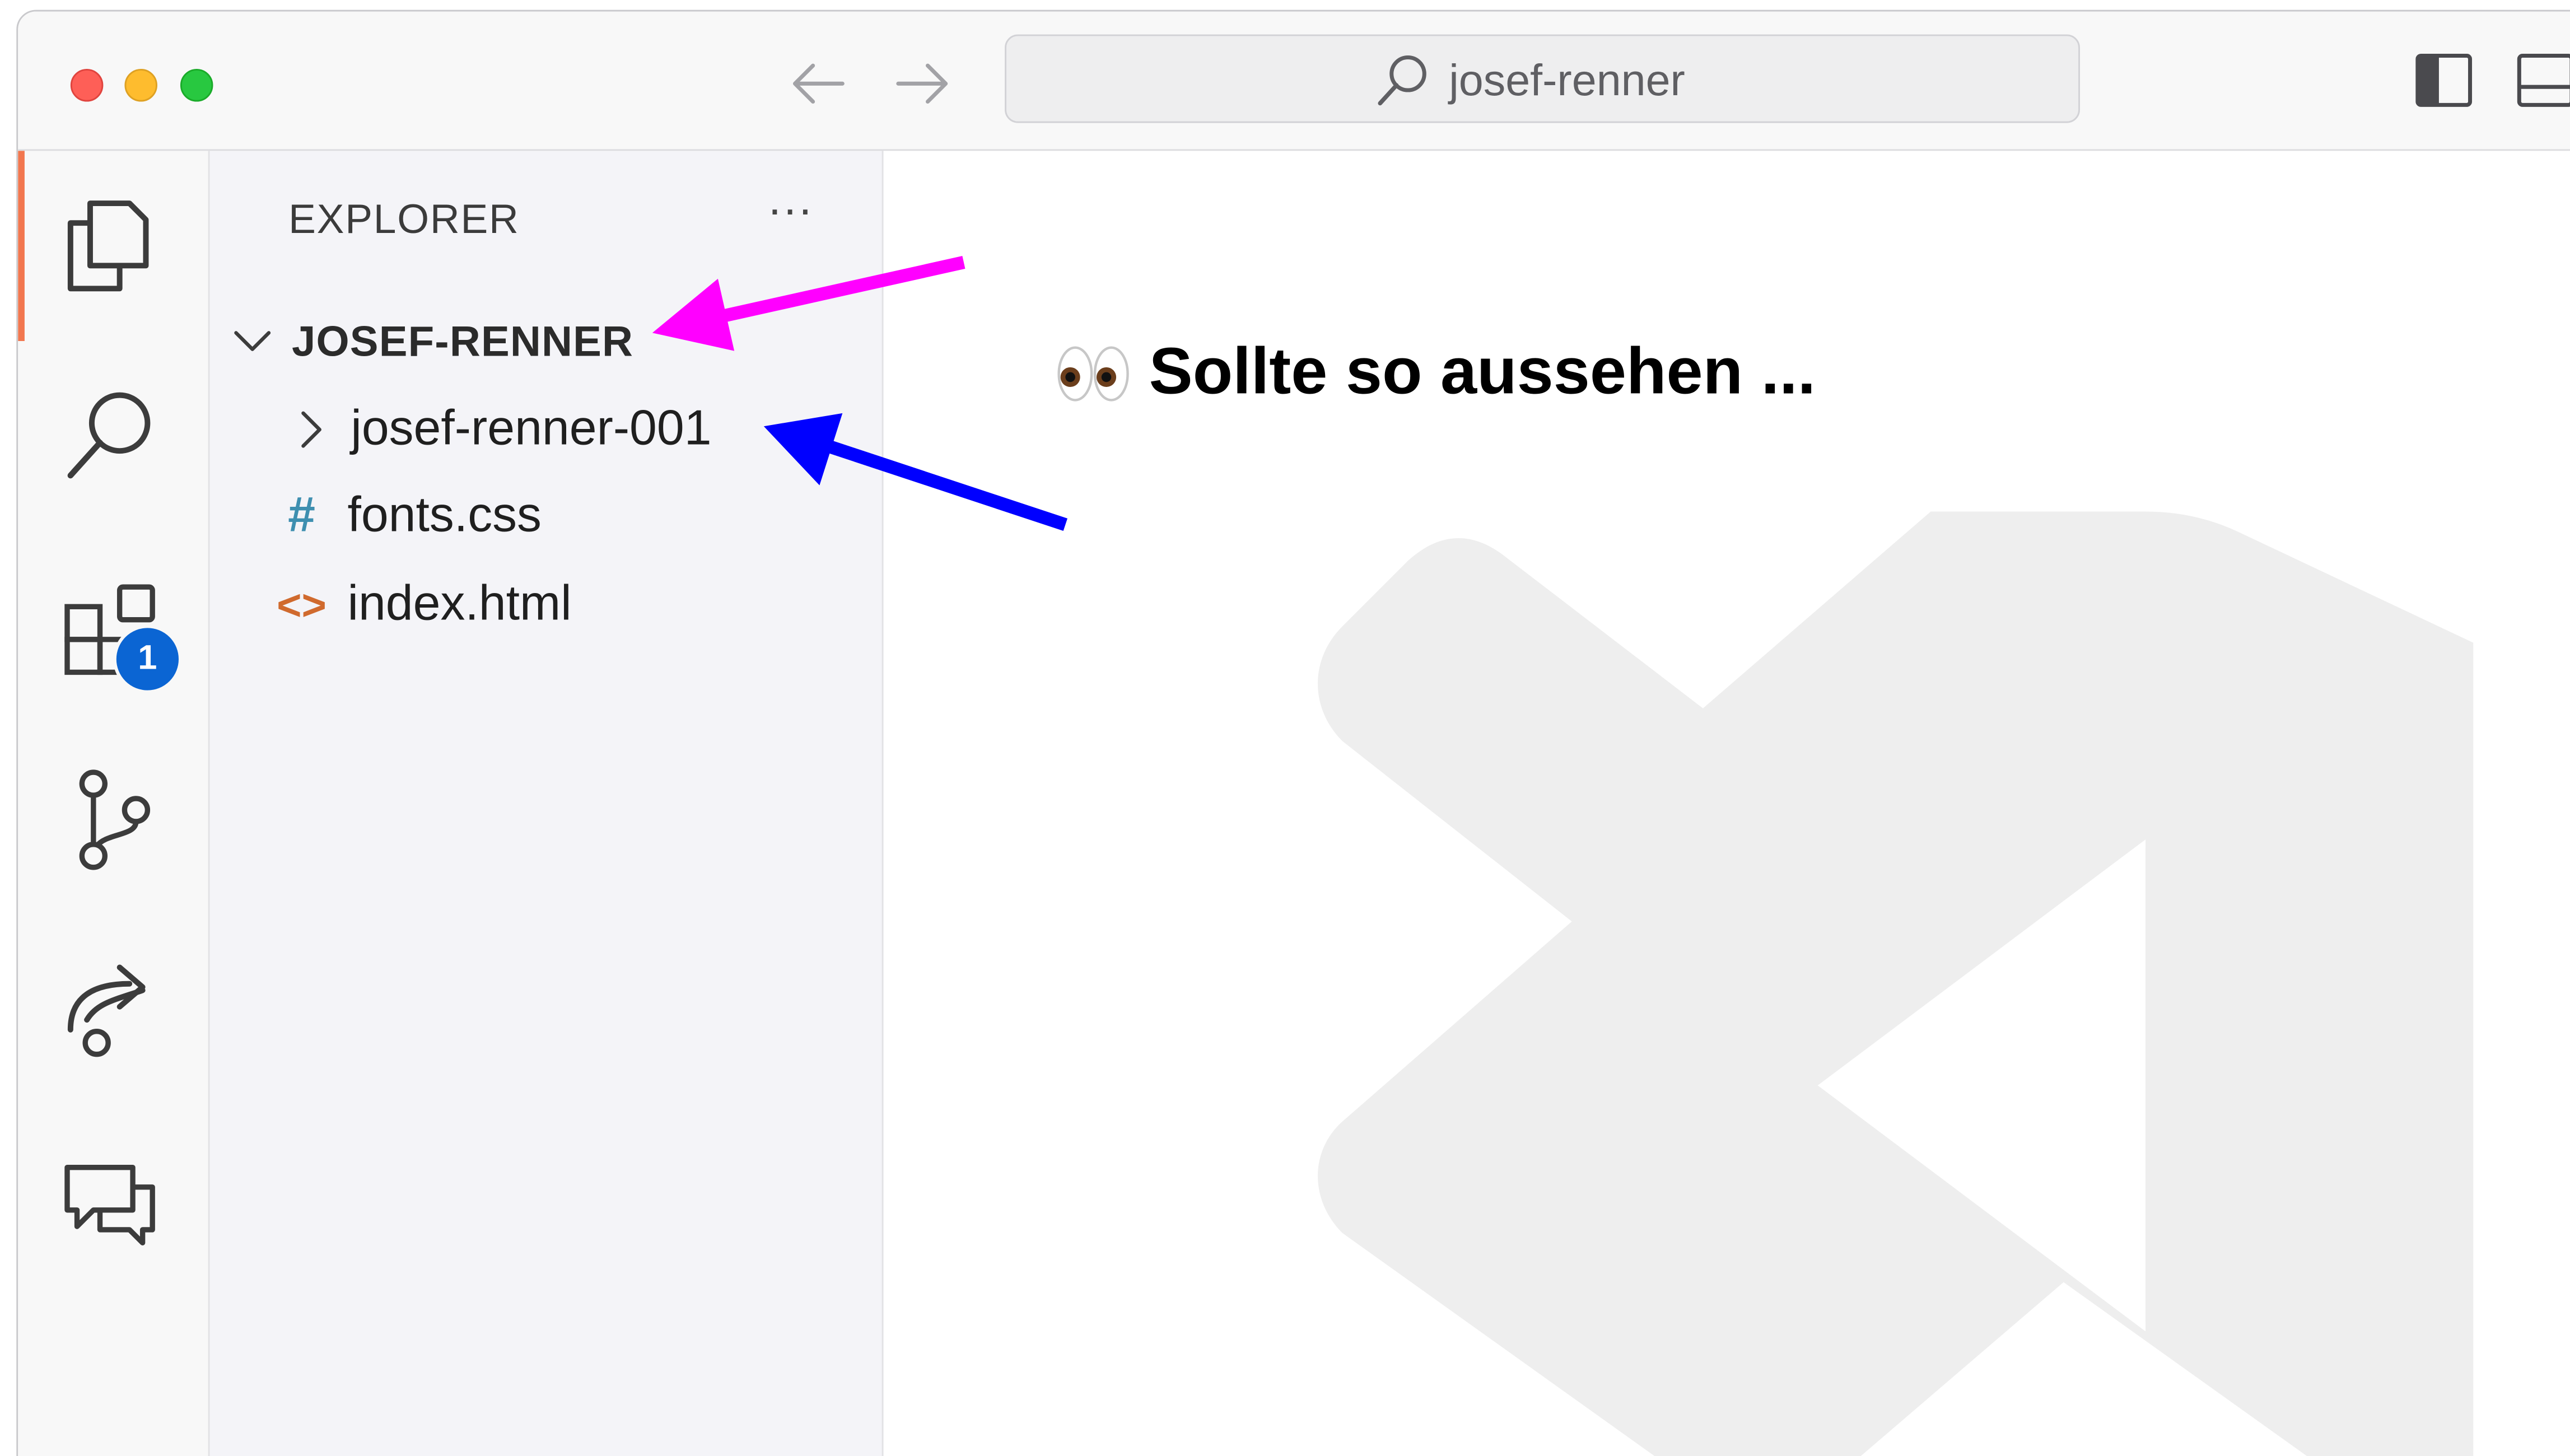 The image size is (2570, 1456). I want to click on workspace-root: JOSEF-RENNER, so click(428, 341).